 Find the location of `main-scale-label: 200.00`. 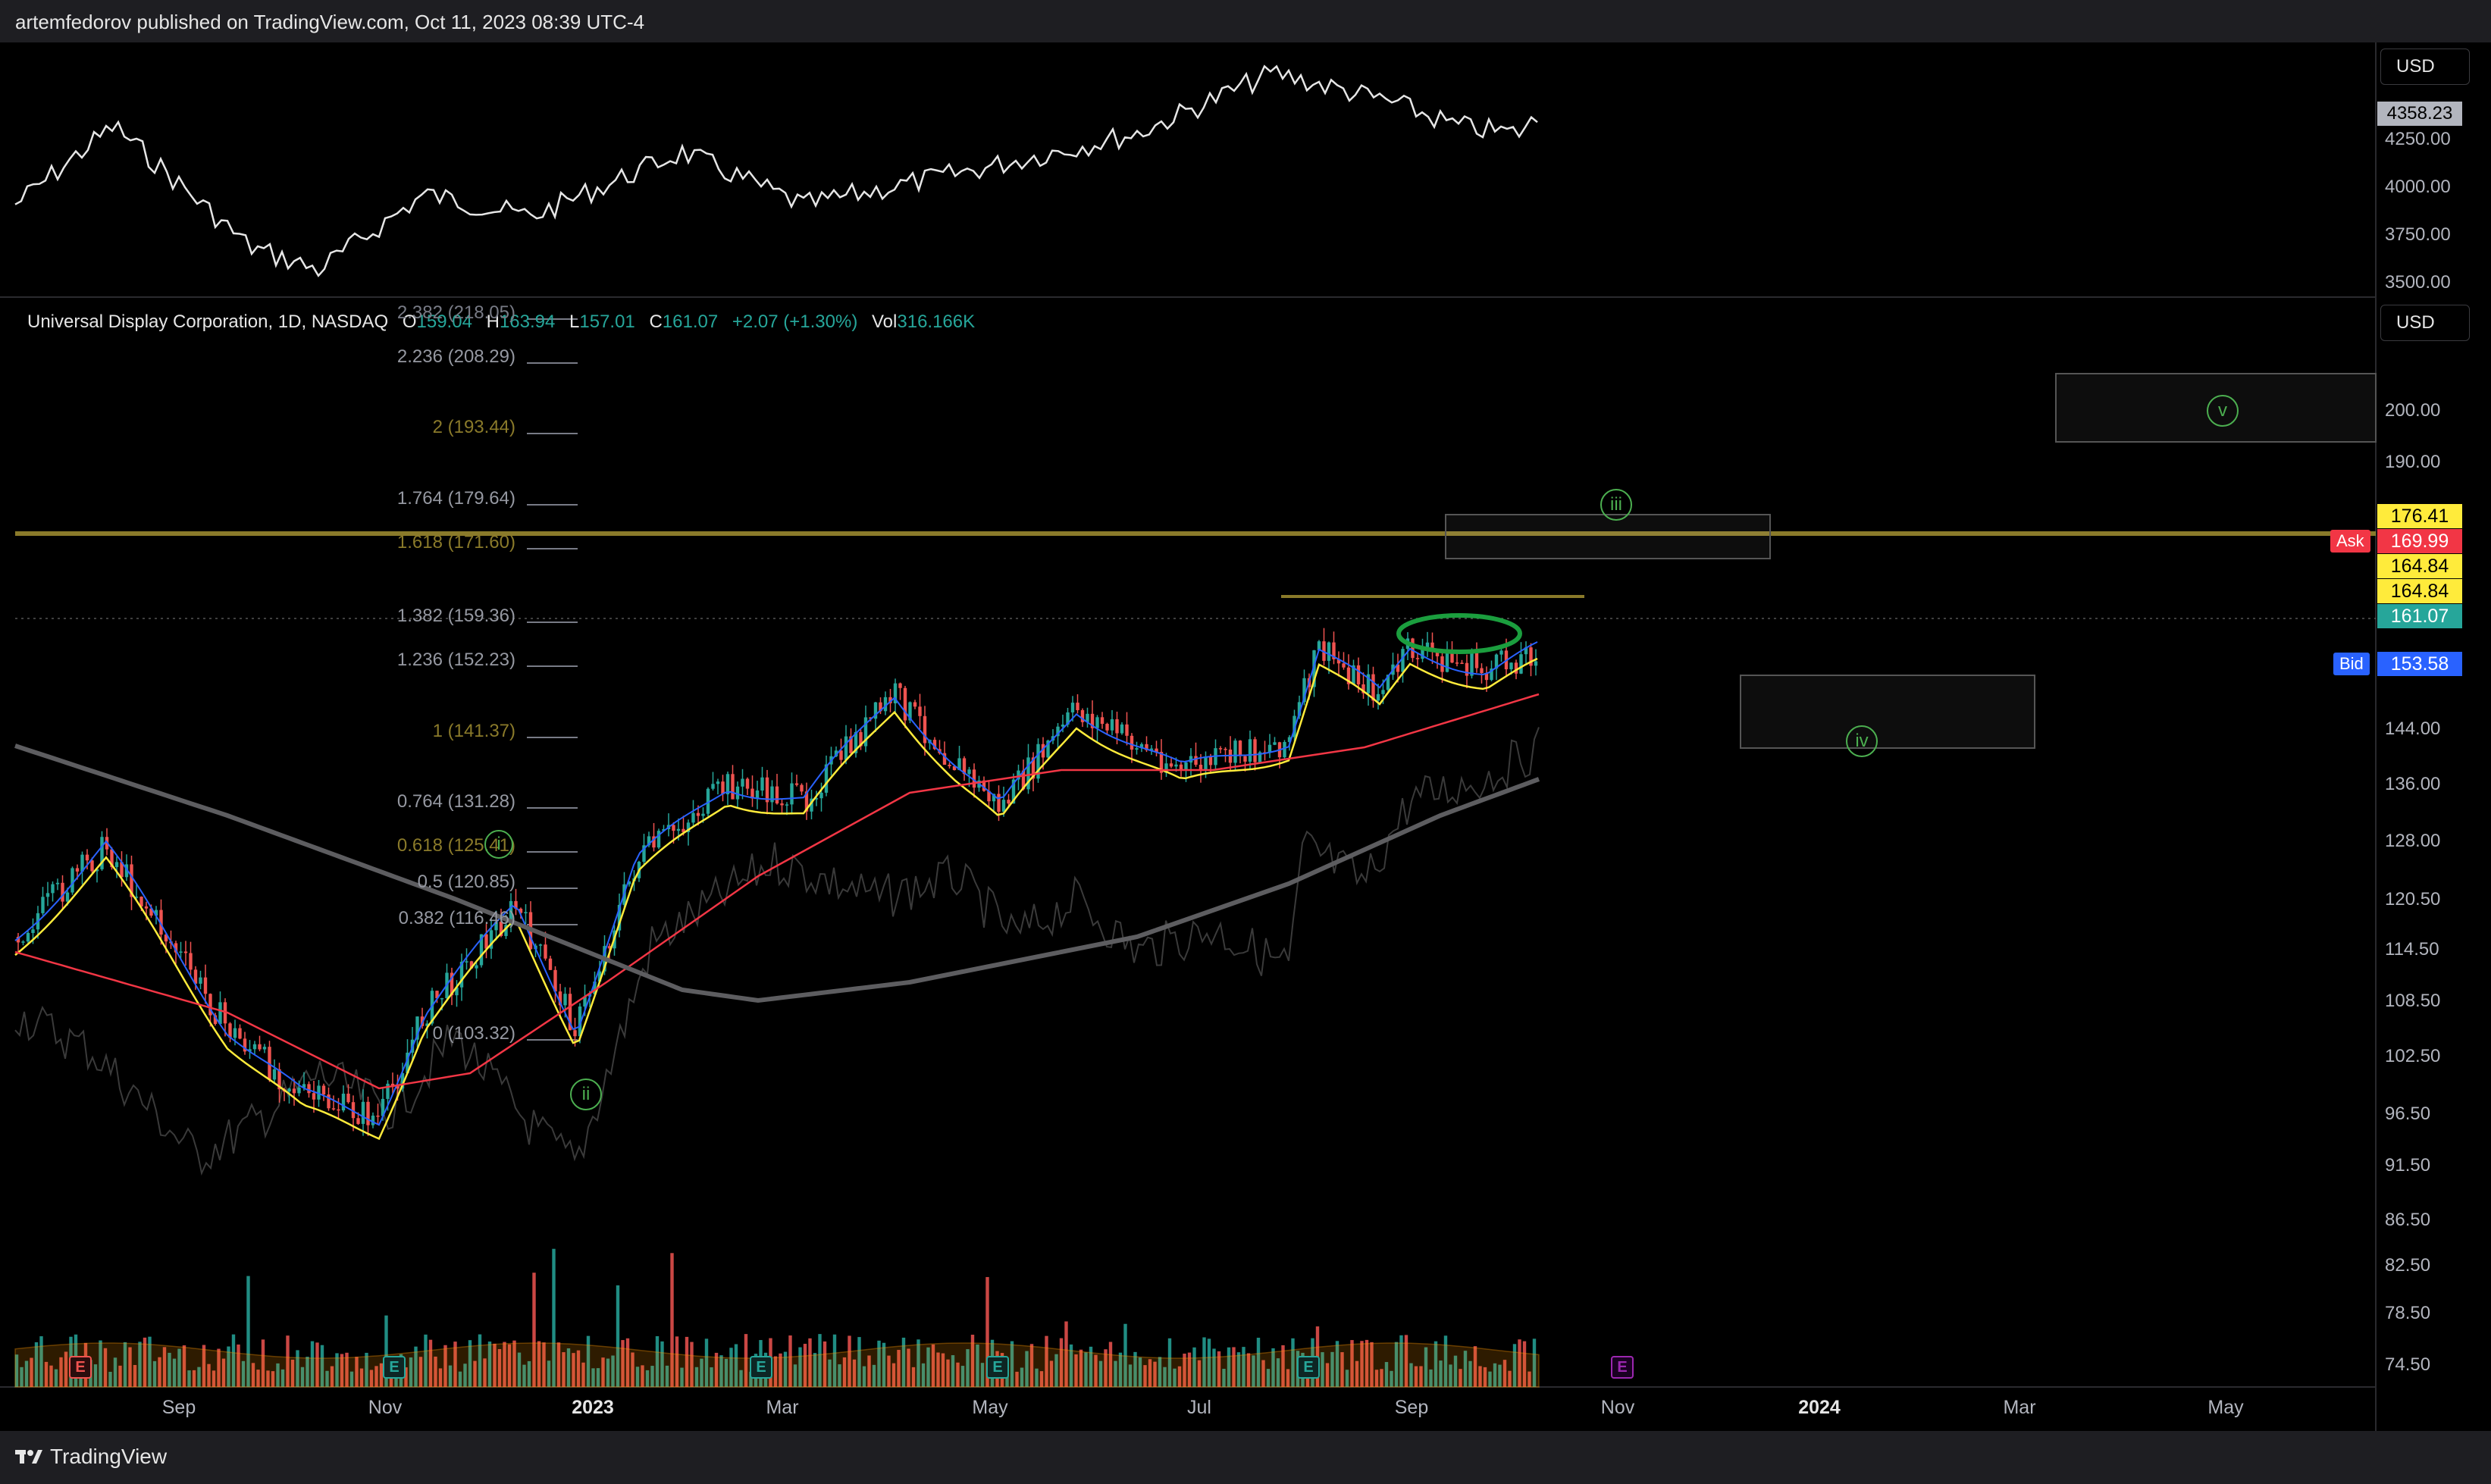

main-scale-label: 200.00 is located at coordinates (2413, 410).